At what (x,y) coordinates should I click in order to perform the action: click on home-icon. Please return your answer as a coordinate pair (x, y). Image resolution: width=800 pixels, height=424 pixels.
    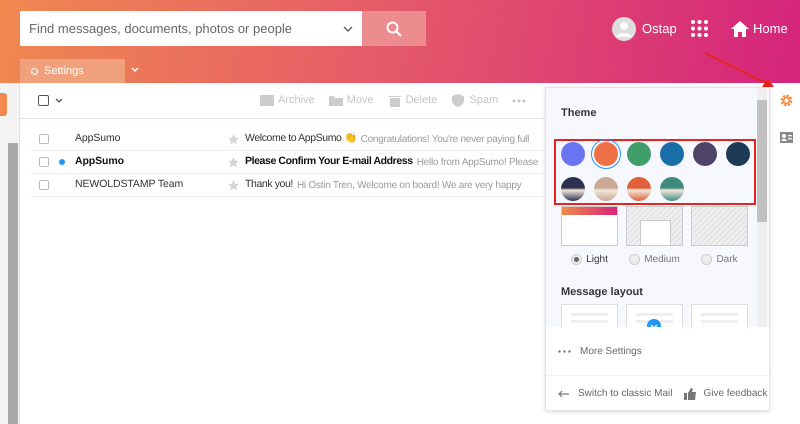
    Looking at the image, I should click on (740, 29).